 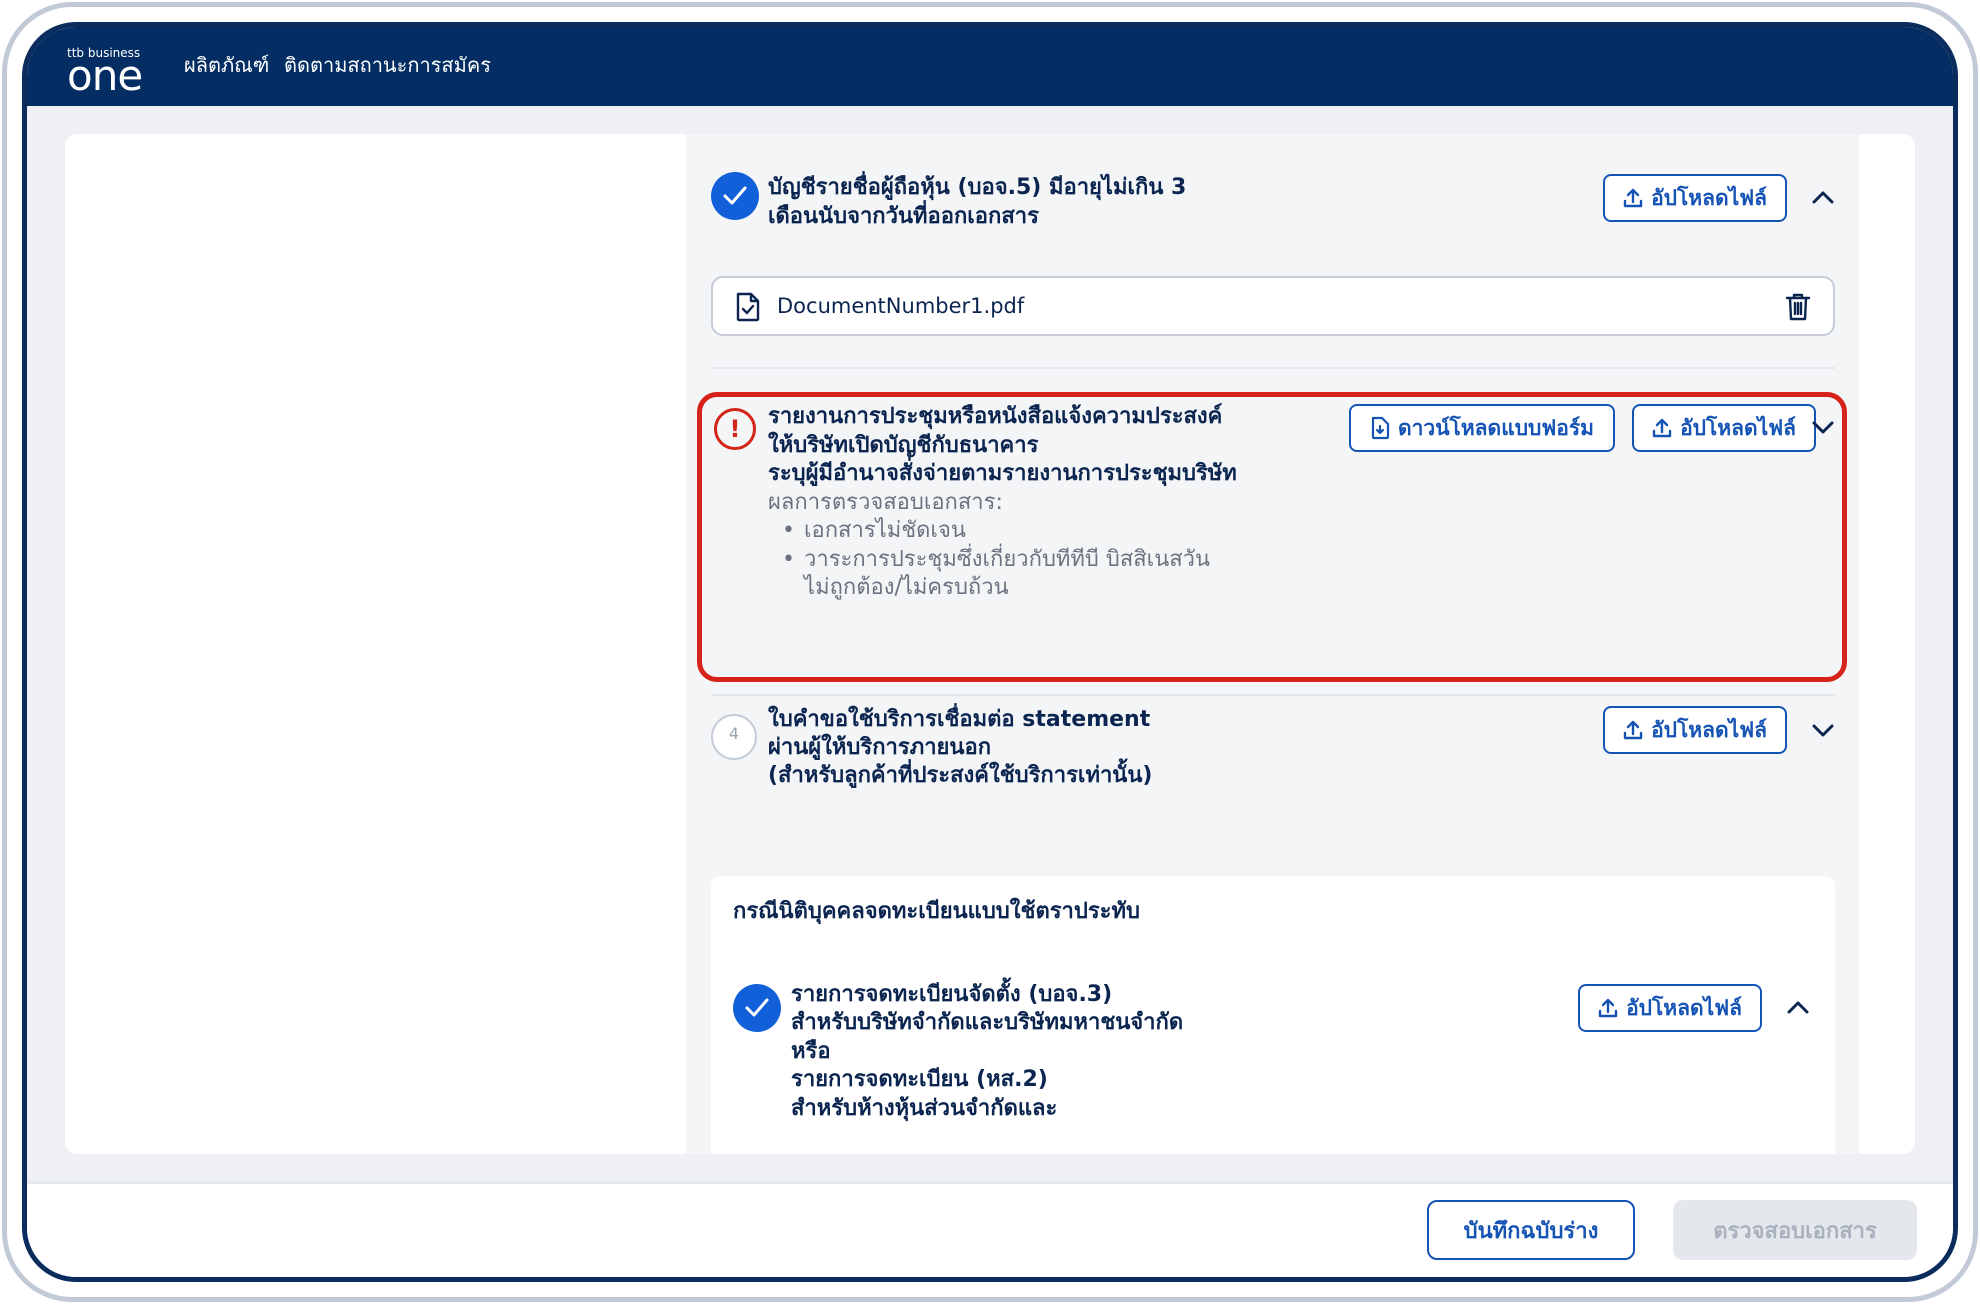 What do you see at coordinates (906, 587) in the screenshot?
I see `doc2-issue-2-cont: ไม่ถูกต้อง/ไม่ครบถ้วน` at bounding box center [906, 587].